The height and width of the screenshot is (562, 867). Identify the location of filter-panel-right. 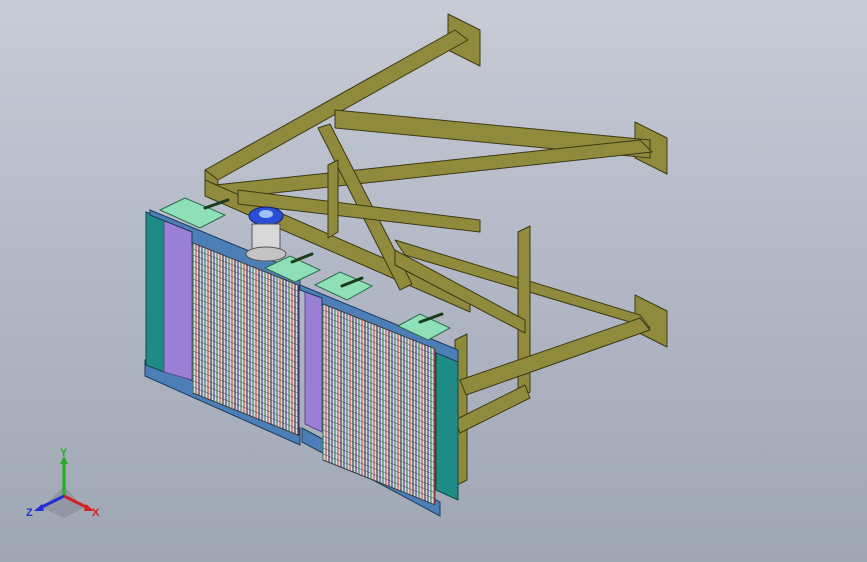
(379, 394).